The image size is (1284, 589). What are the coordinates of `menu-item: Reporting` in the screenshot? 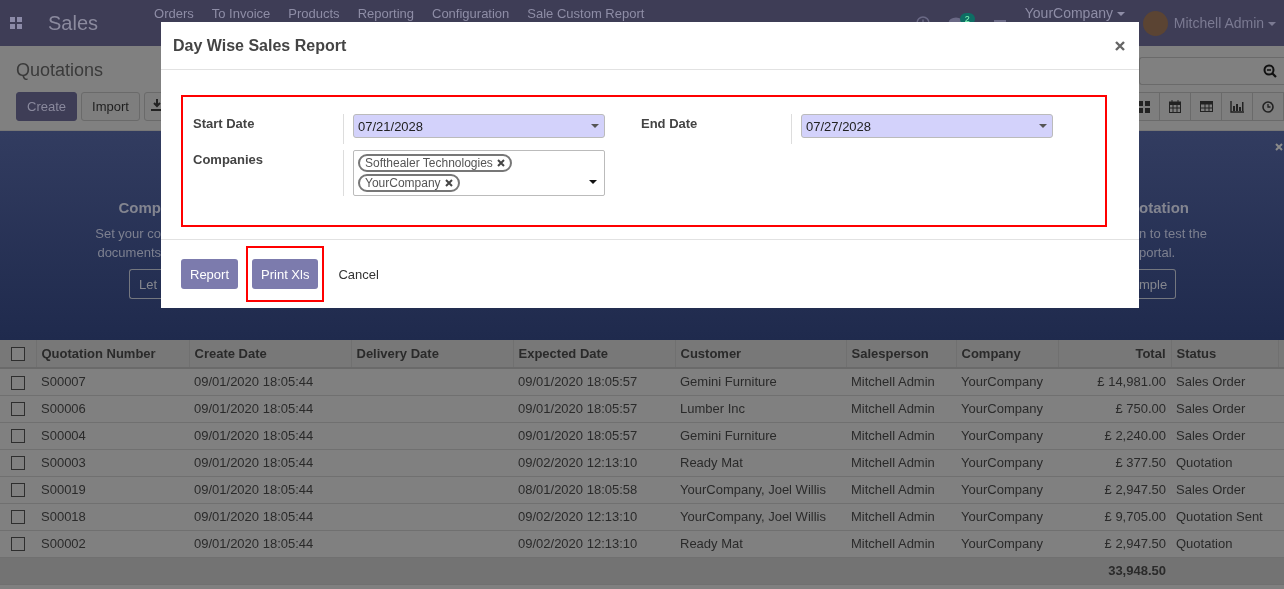 It's located at (385, 13).